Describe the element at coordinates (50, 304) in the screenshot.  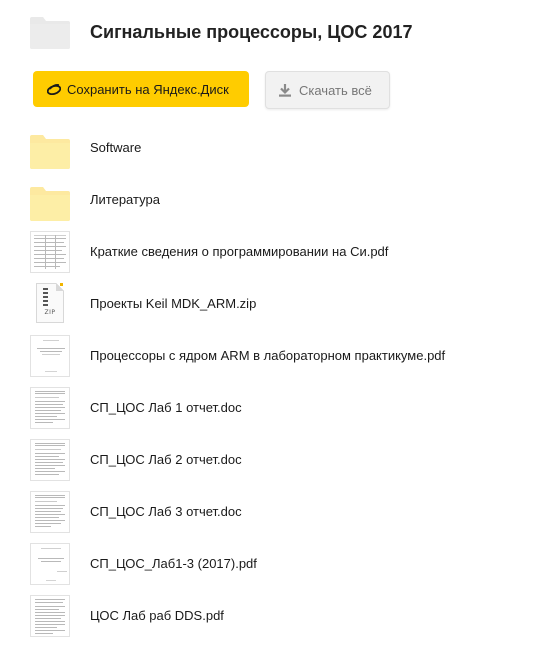
I see `zip-archive-icon: ZIP` at that location.